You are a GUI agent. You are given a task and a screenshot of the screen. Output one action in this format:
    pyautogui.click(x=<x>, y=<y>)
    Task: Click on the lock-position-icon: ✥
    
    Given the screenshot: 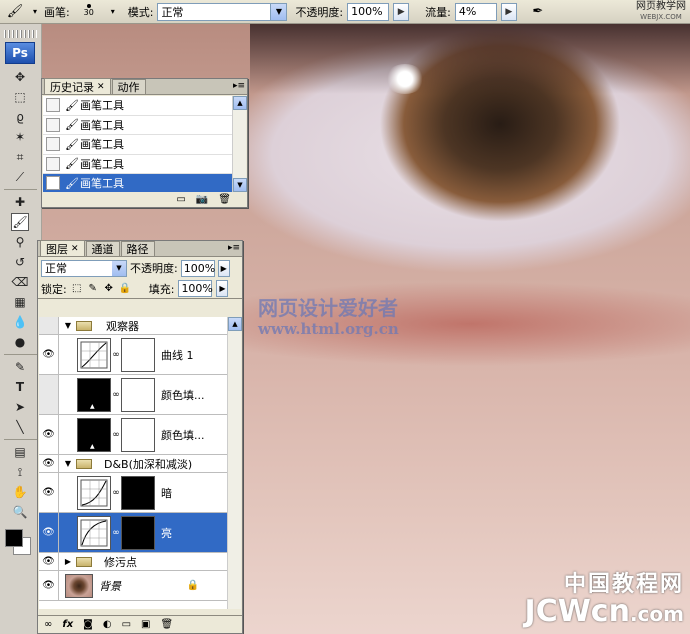 What is the action you would take?
    pyautogui.click(x=109, y=289)
    